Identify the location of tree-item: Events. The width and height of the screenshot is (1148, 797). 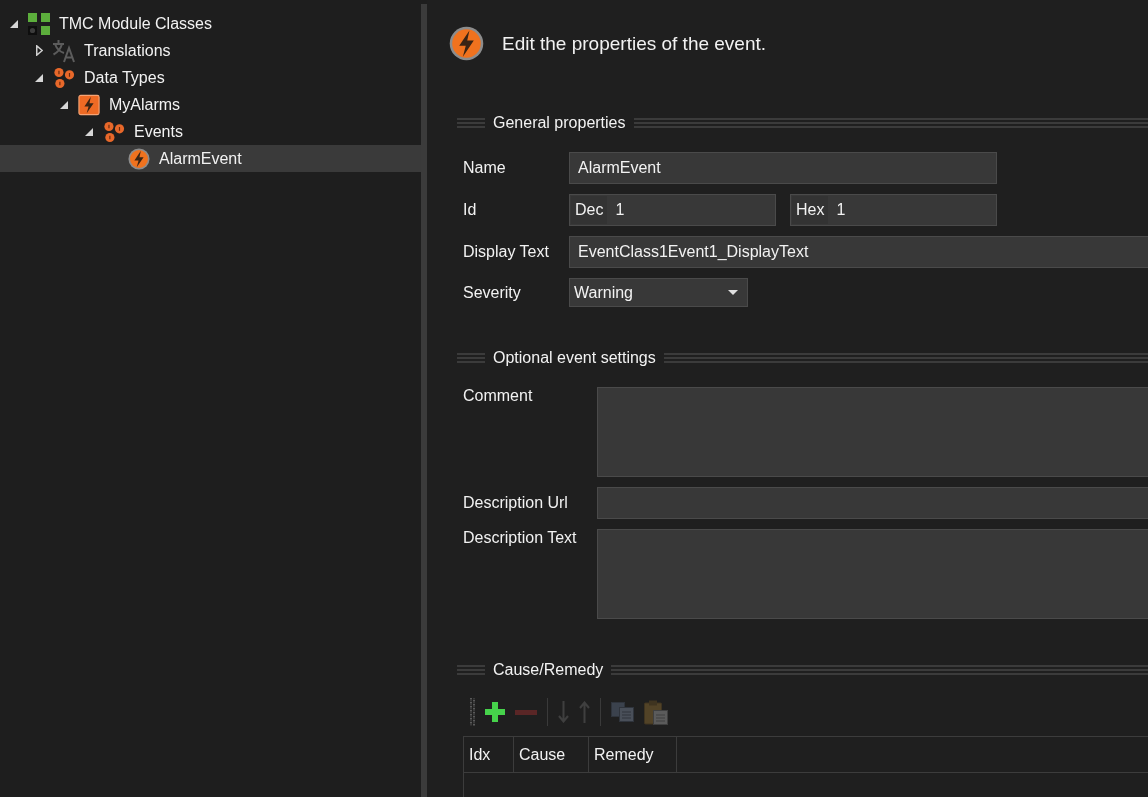
(210, 131).